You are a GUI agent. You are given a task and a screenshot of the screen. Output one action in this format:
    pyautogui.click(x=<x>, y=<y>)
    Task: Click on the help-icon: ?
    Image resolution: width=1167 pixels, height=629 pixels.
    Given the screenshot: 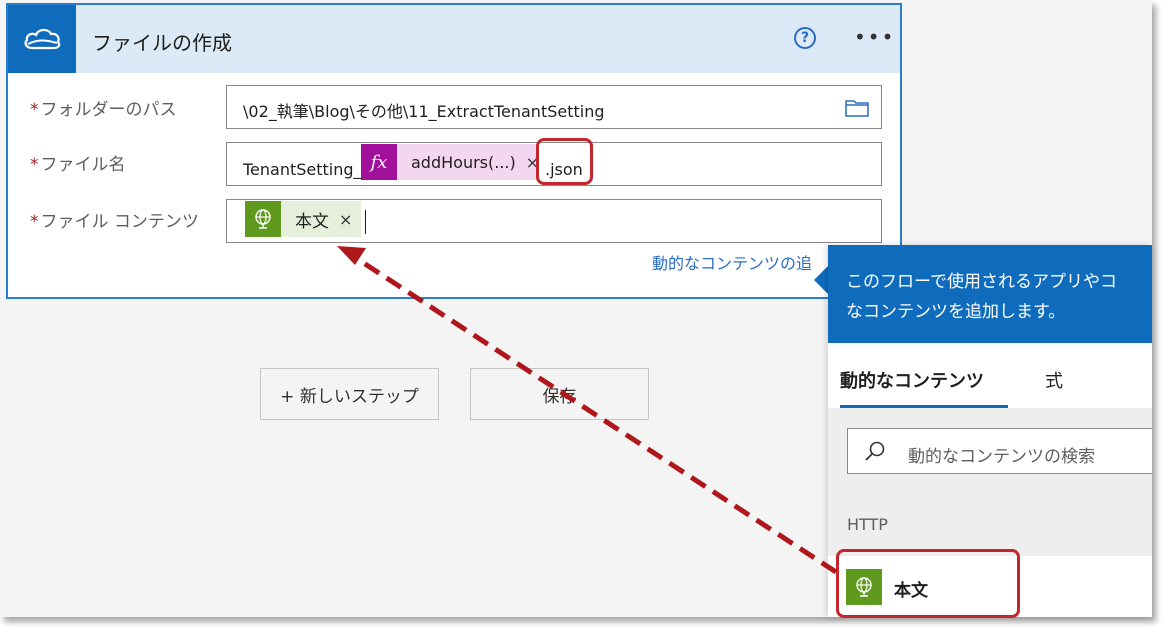 What is the action you would take?
    pyautogui.click(x=805, y=38)
    